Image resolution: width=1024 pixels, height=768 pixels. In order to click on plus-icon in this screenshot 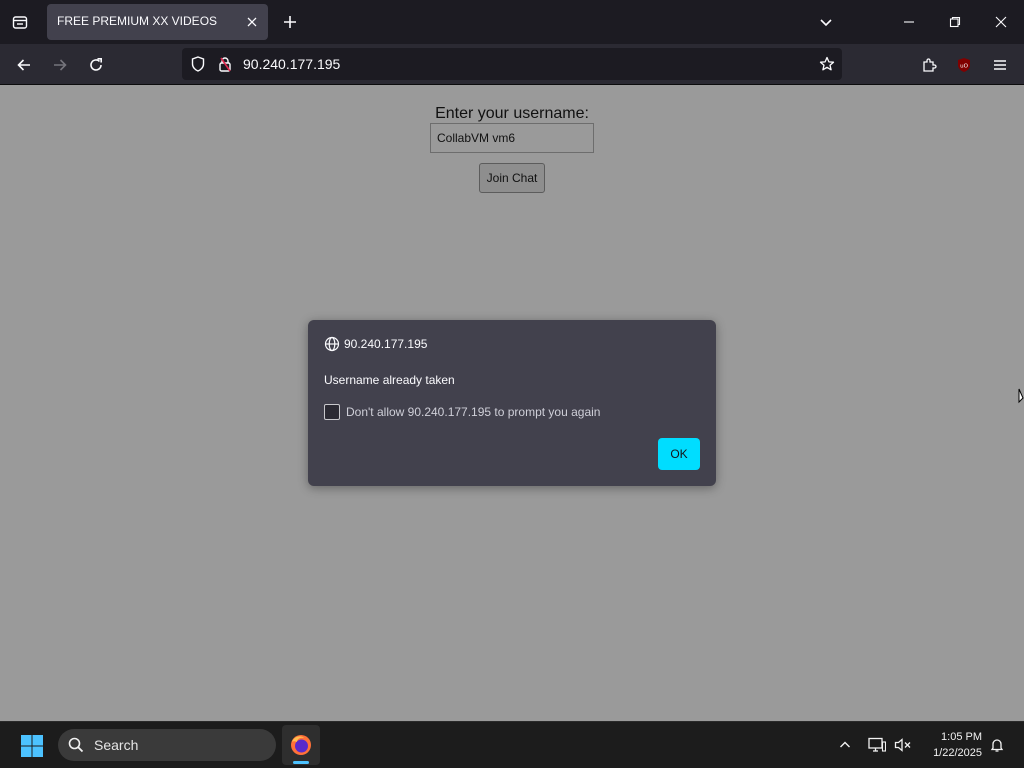, I will do `click(290, 22)`.